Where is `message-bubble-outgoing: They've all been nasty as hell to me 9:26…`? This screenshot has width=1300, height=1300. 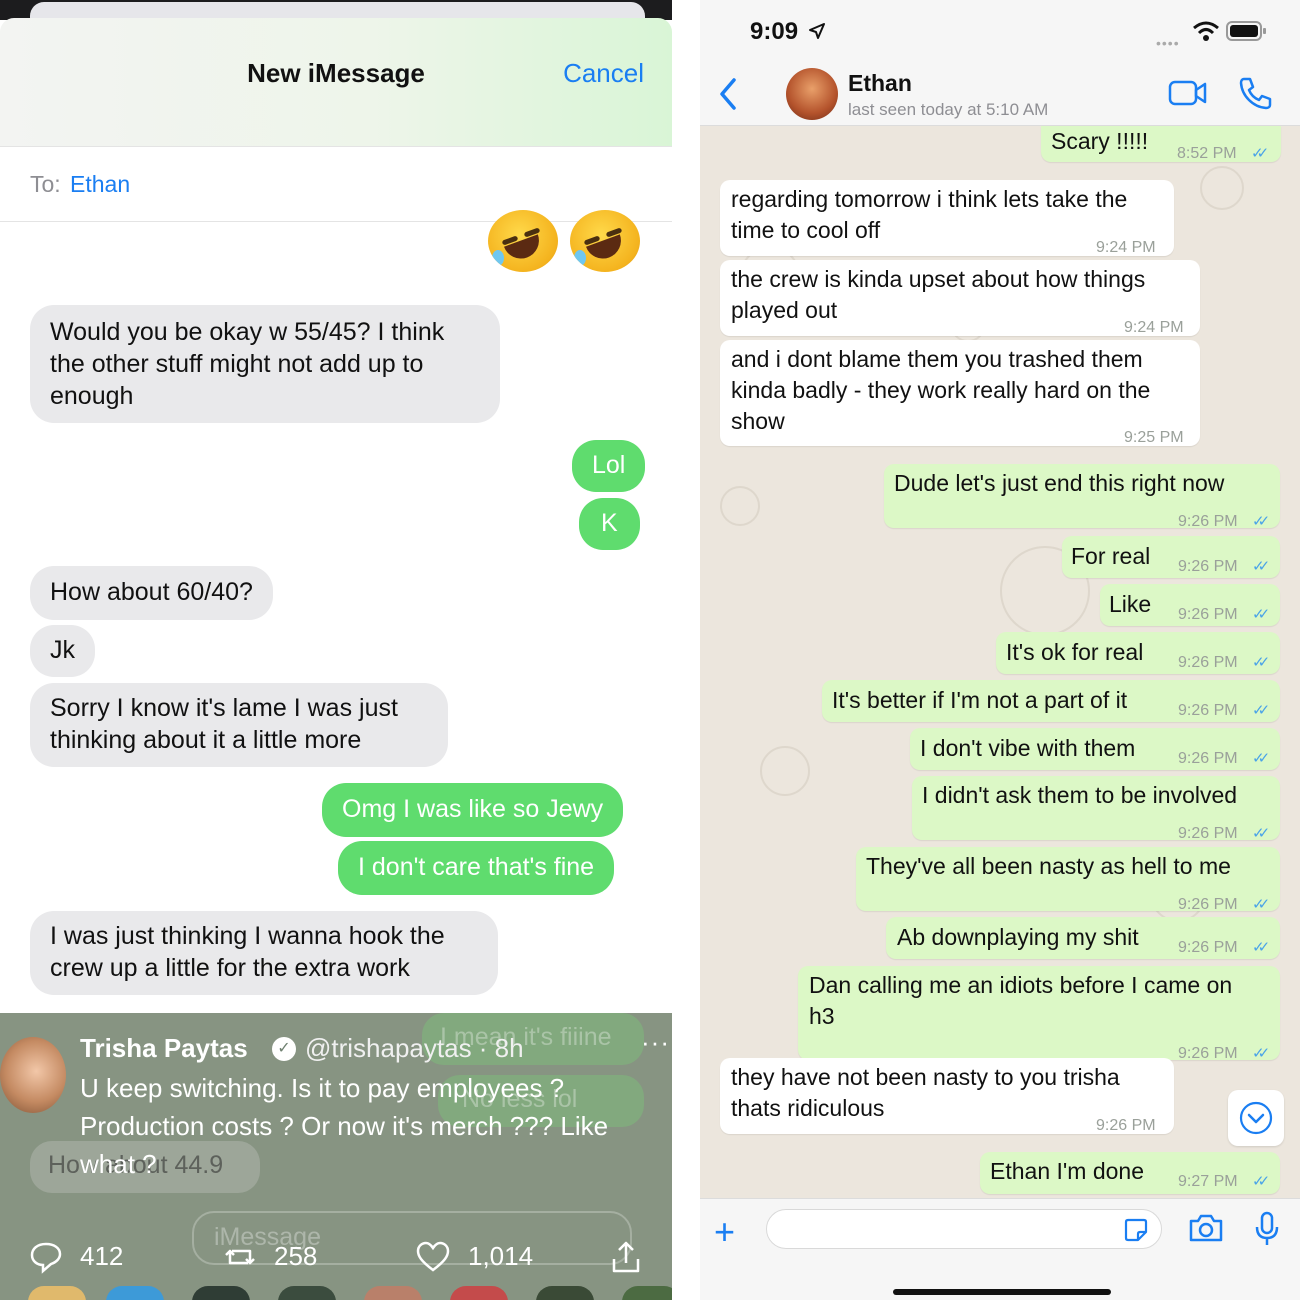
message-bubble-outgoing: They've all been nasty as hell to me 9:26… is located at coordinates (1068, 880).